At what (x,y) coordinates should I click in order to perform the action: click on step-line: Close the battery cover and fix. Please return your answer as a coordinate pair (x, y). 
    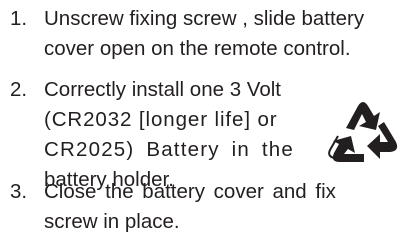
    Looking at the image, I should click on (190, 191).